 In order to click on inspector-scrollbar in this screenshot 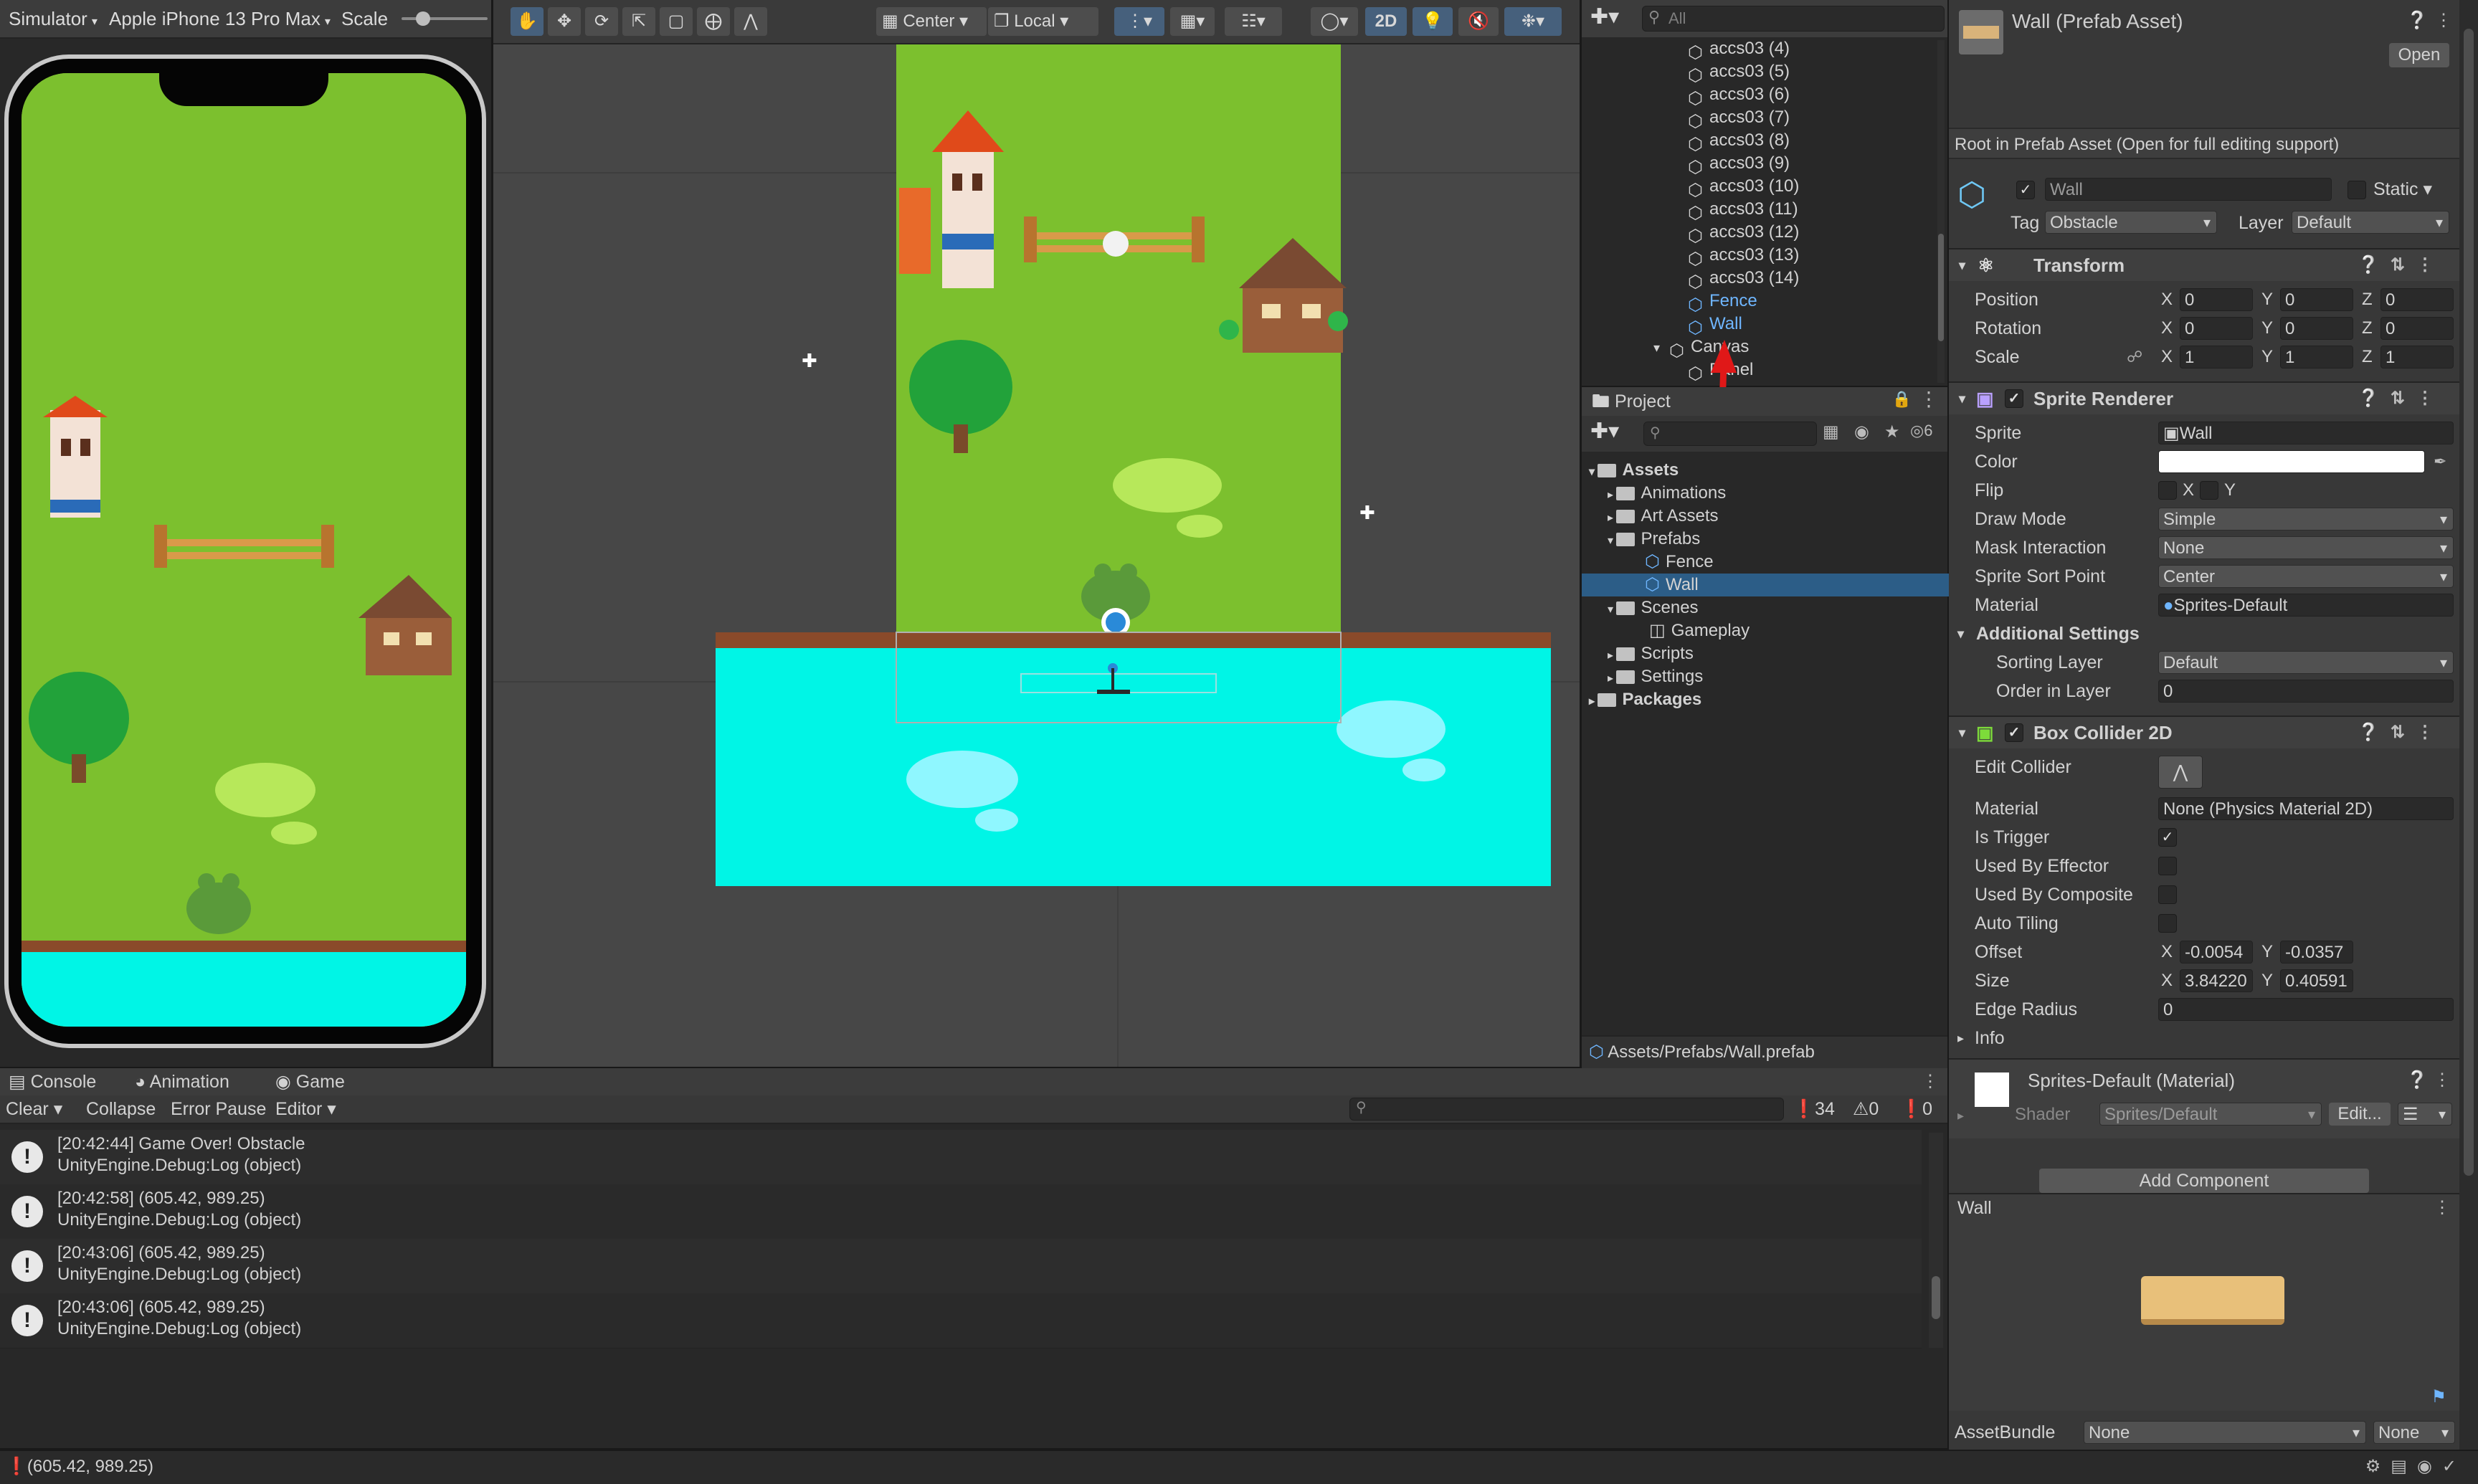, I will do `click(2468, 725)`.